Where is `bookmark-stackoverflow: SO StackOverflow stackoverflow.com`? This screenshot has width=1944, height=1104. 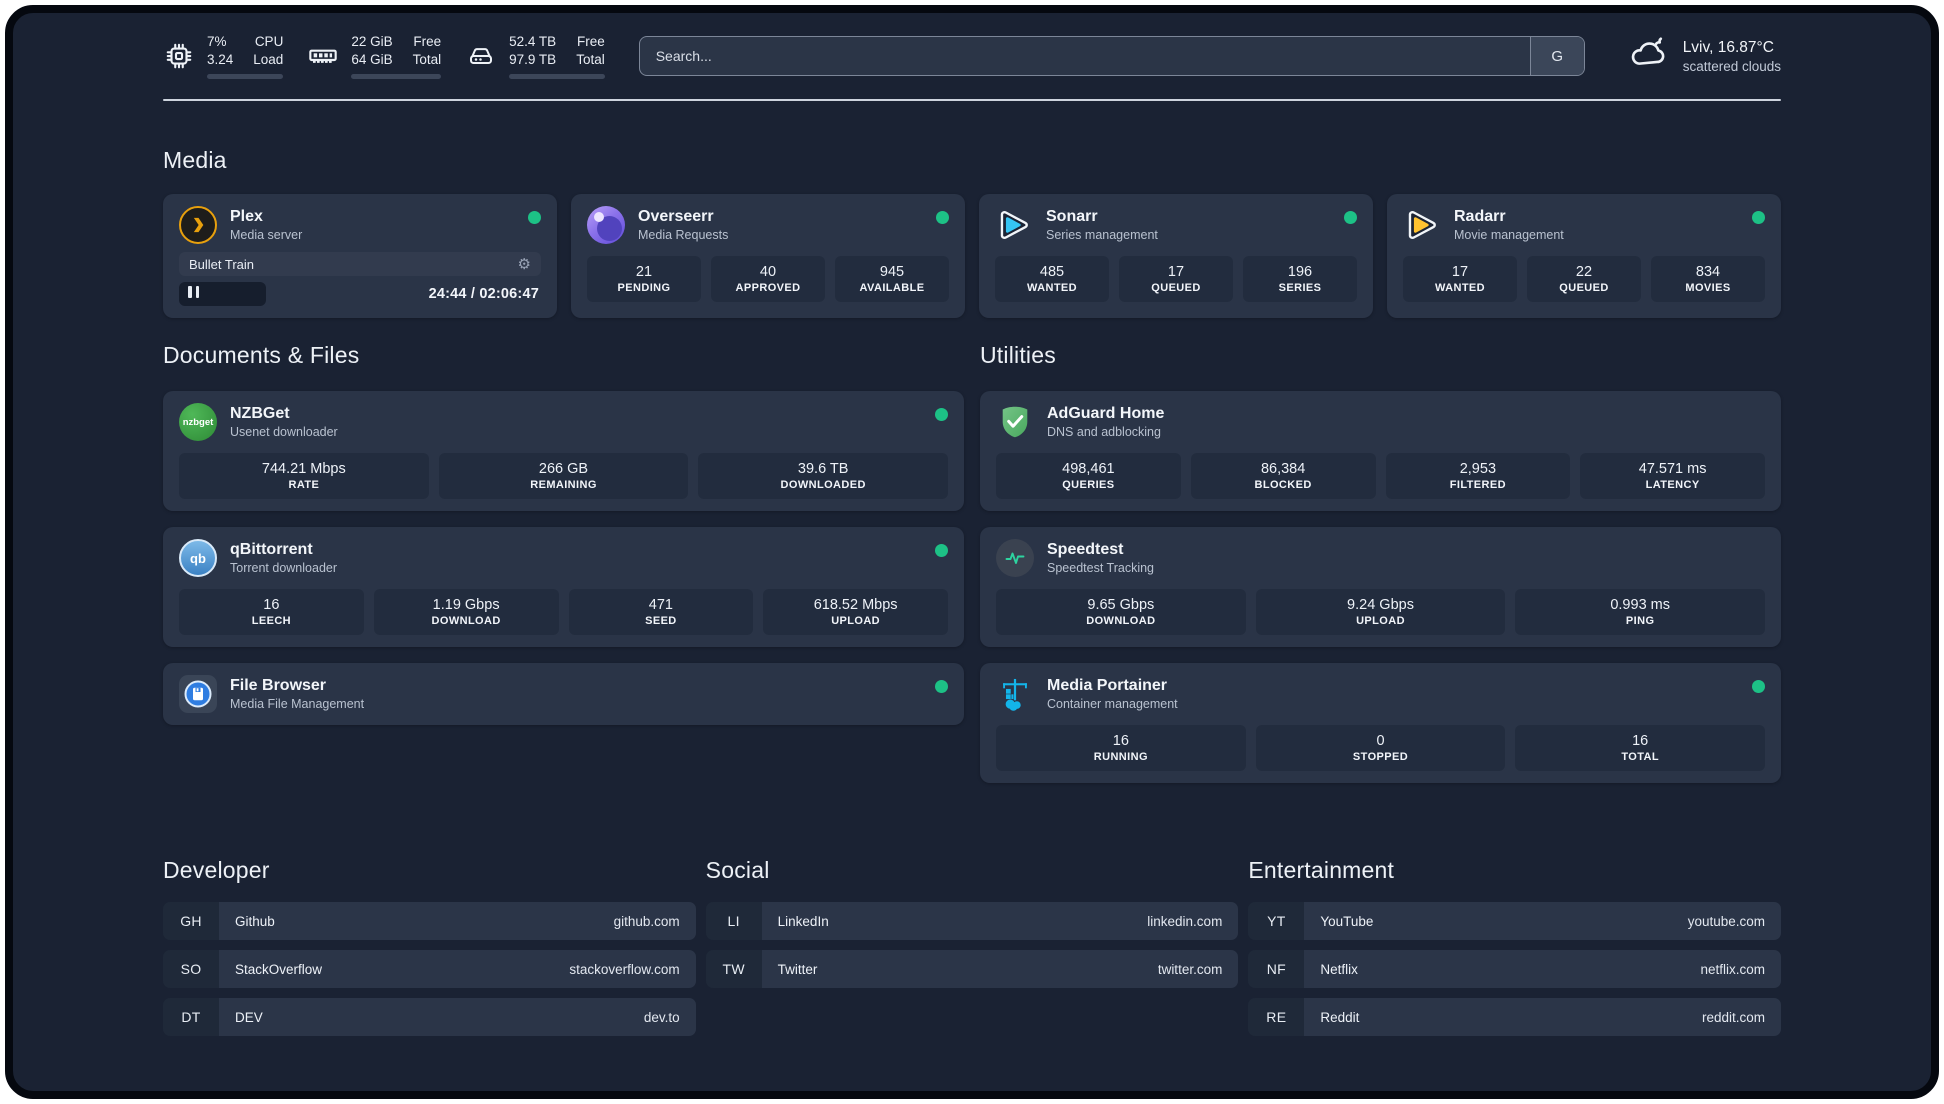
bookmark-stackoverflow: SO StackOverflow stackoverflow.com is located at coordinates (429, 969).